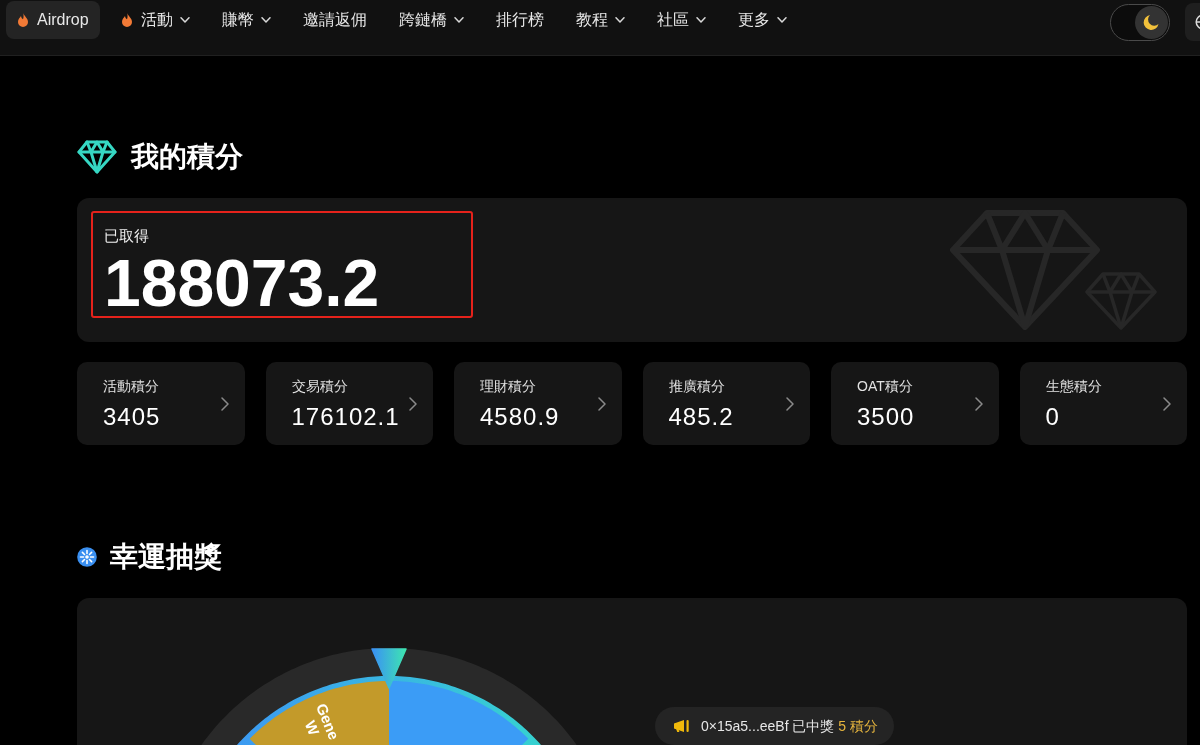 This screenshot has height=745, width=1200. I want to click on nav-item: 賺幣, so click(246, 20).